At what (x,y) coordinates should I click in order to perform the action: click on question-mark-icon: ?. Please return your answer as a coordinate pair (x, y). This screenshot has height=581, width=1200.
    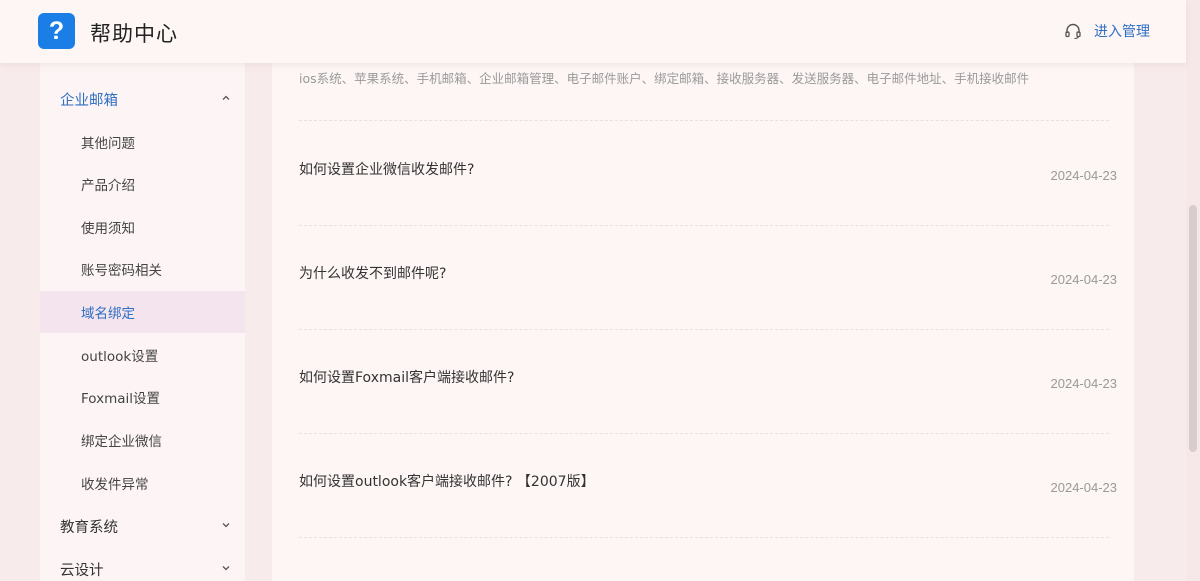
    Looking at the image, I should click on (56, 31).